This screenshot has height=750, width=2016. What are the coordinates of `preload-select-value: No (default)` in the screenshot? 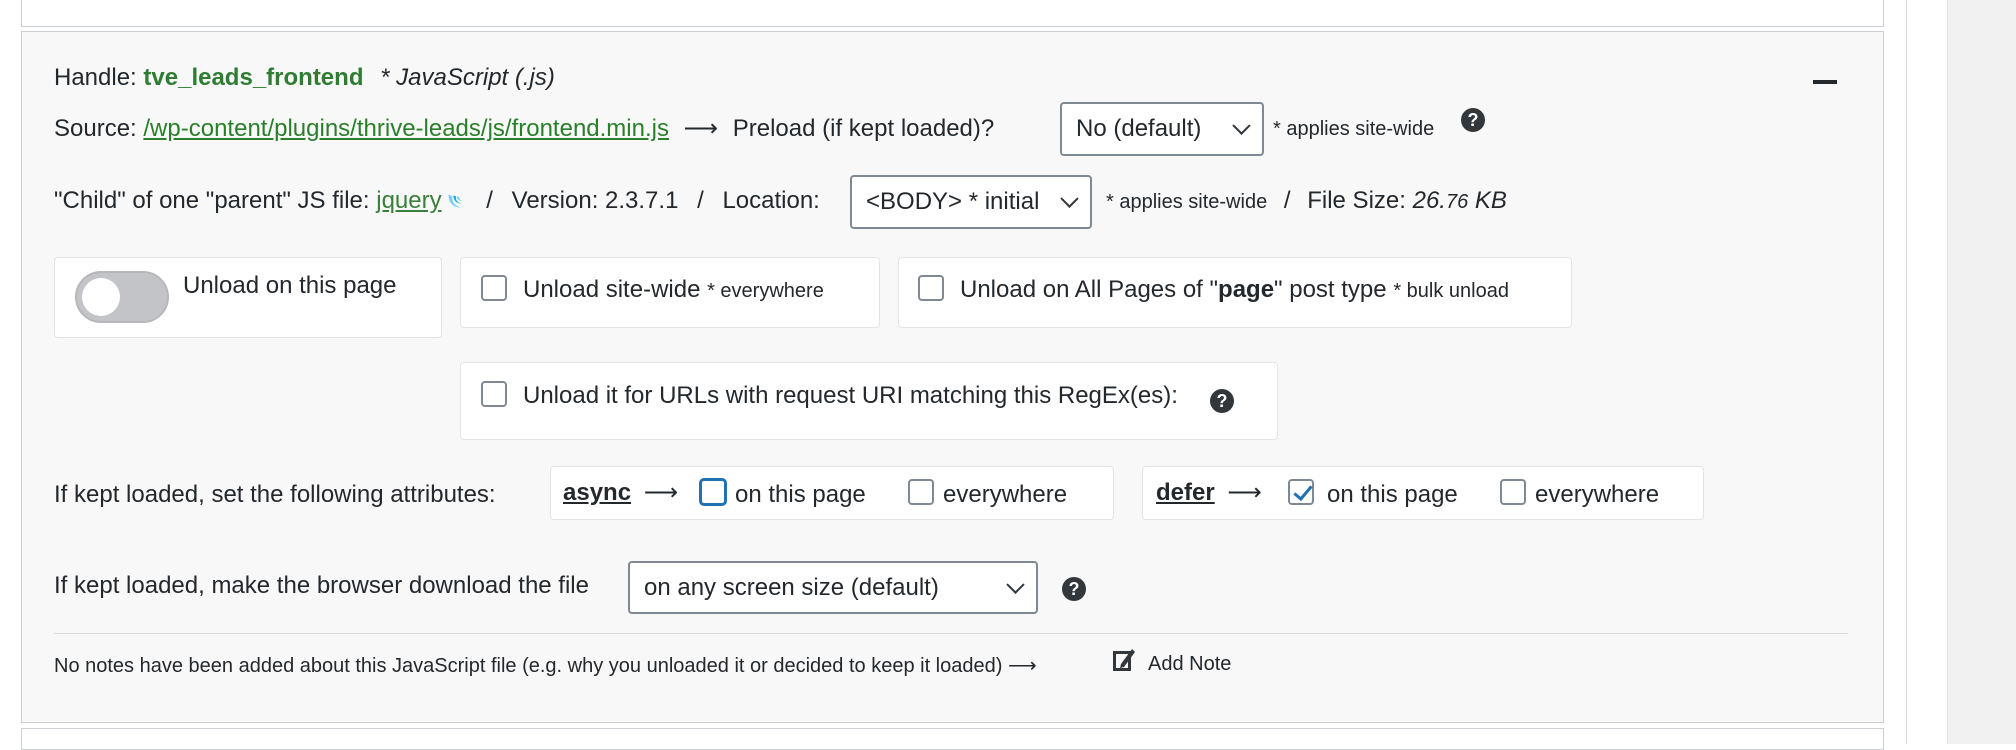 It's located at (1139, 128).